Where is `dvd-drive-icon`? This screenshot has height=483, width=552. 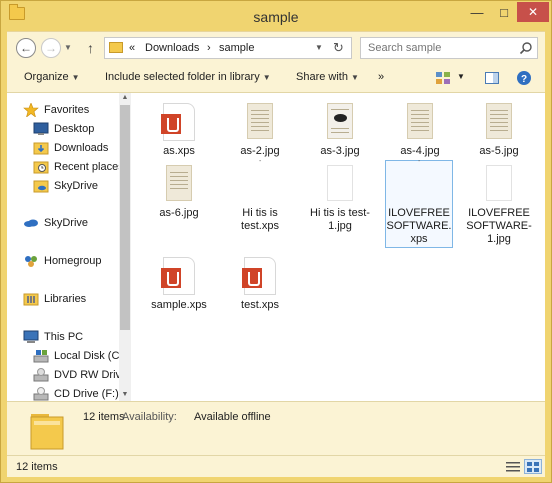 dvd-drive-icon is located at coordinates (41, 375).